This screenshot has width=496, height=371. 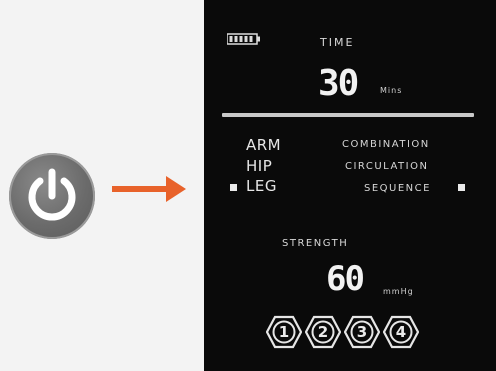 What do you see at coordinates (149, 189) in the screenshot?
I see `arrow-right-icon` at bounding box center [149, 189].